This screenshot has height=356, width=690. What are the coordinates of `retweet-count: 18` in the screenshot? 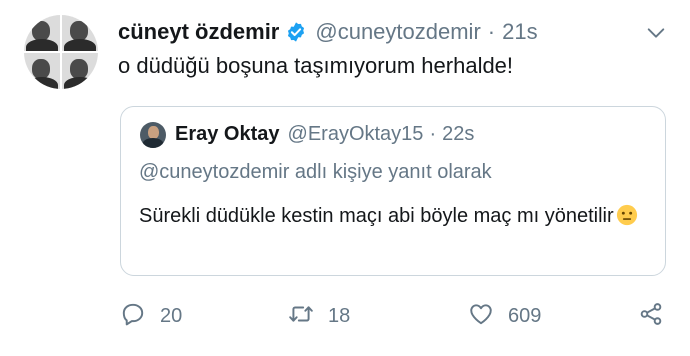 It's located at (339, 315).